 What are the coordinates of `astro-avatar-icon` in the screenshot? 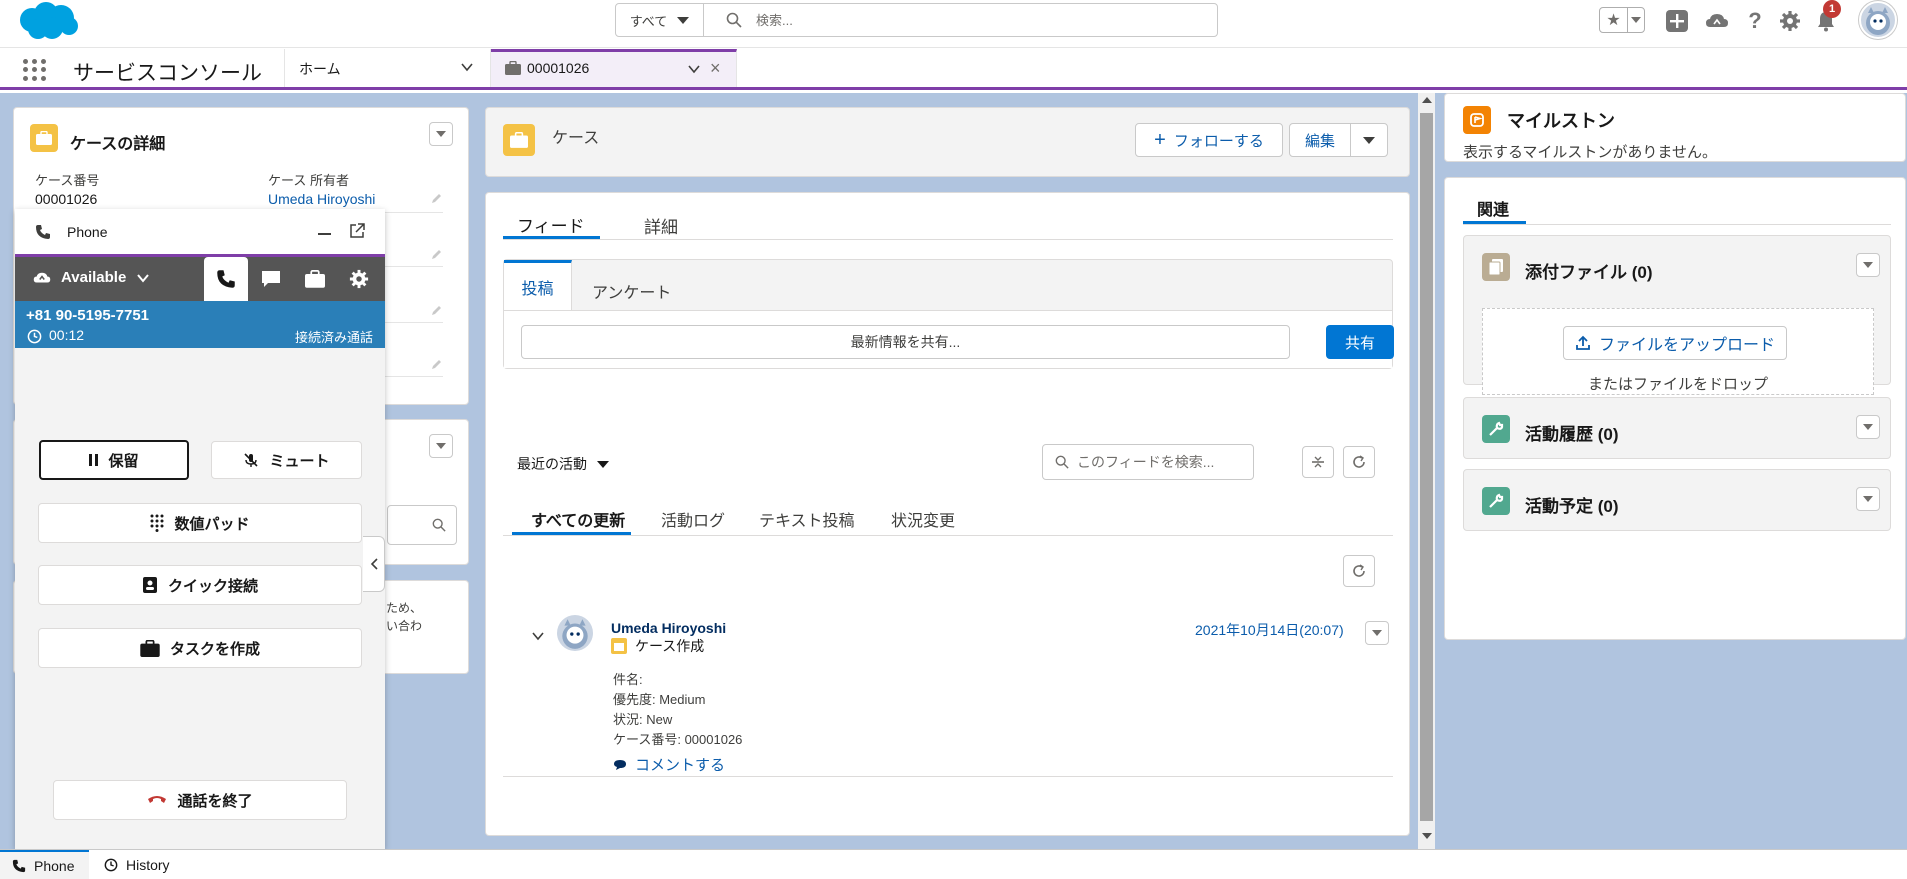 It's located at (1878, 21).